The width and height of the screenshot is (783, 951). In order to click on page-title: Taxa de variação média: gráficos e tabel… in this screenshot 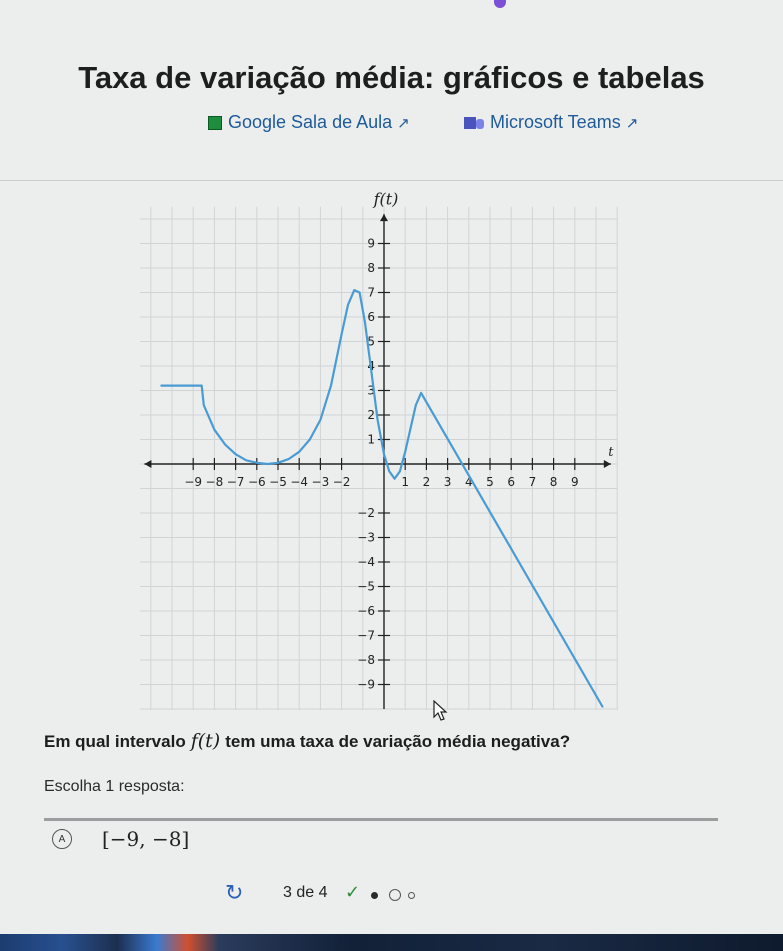, I will do `click(391, 77)`.